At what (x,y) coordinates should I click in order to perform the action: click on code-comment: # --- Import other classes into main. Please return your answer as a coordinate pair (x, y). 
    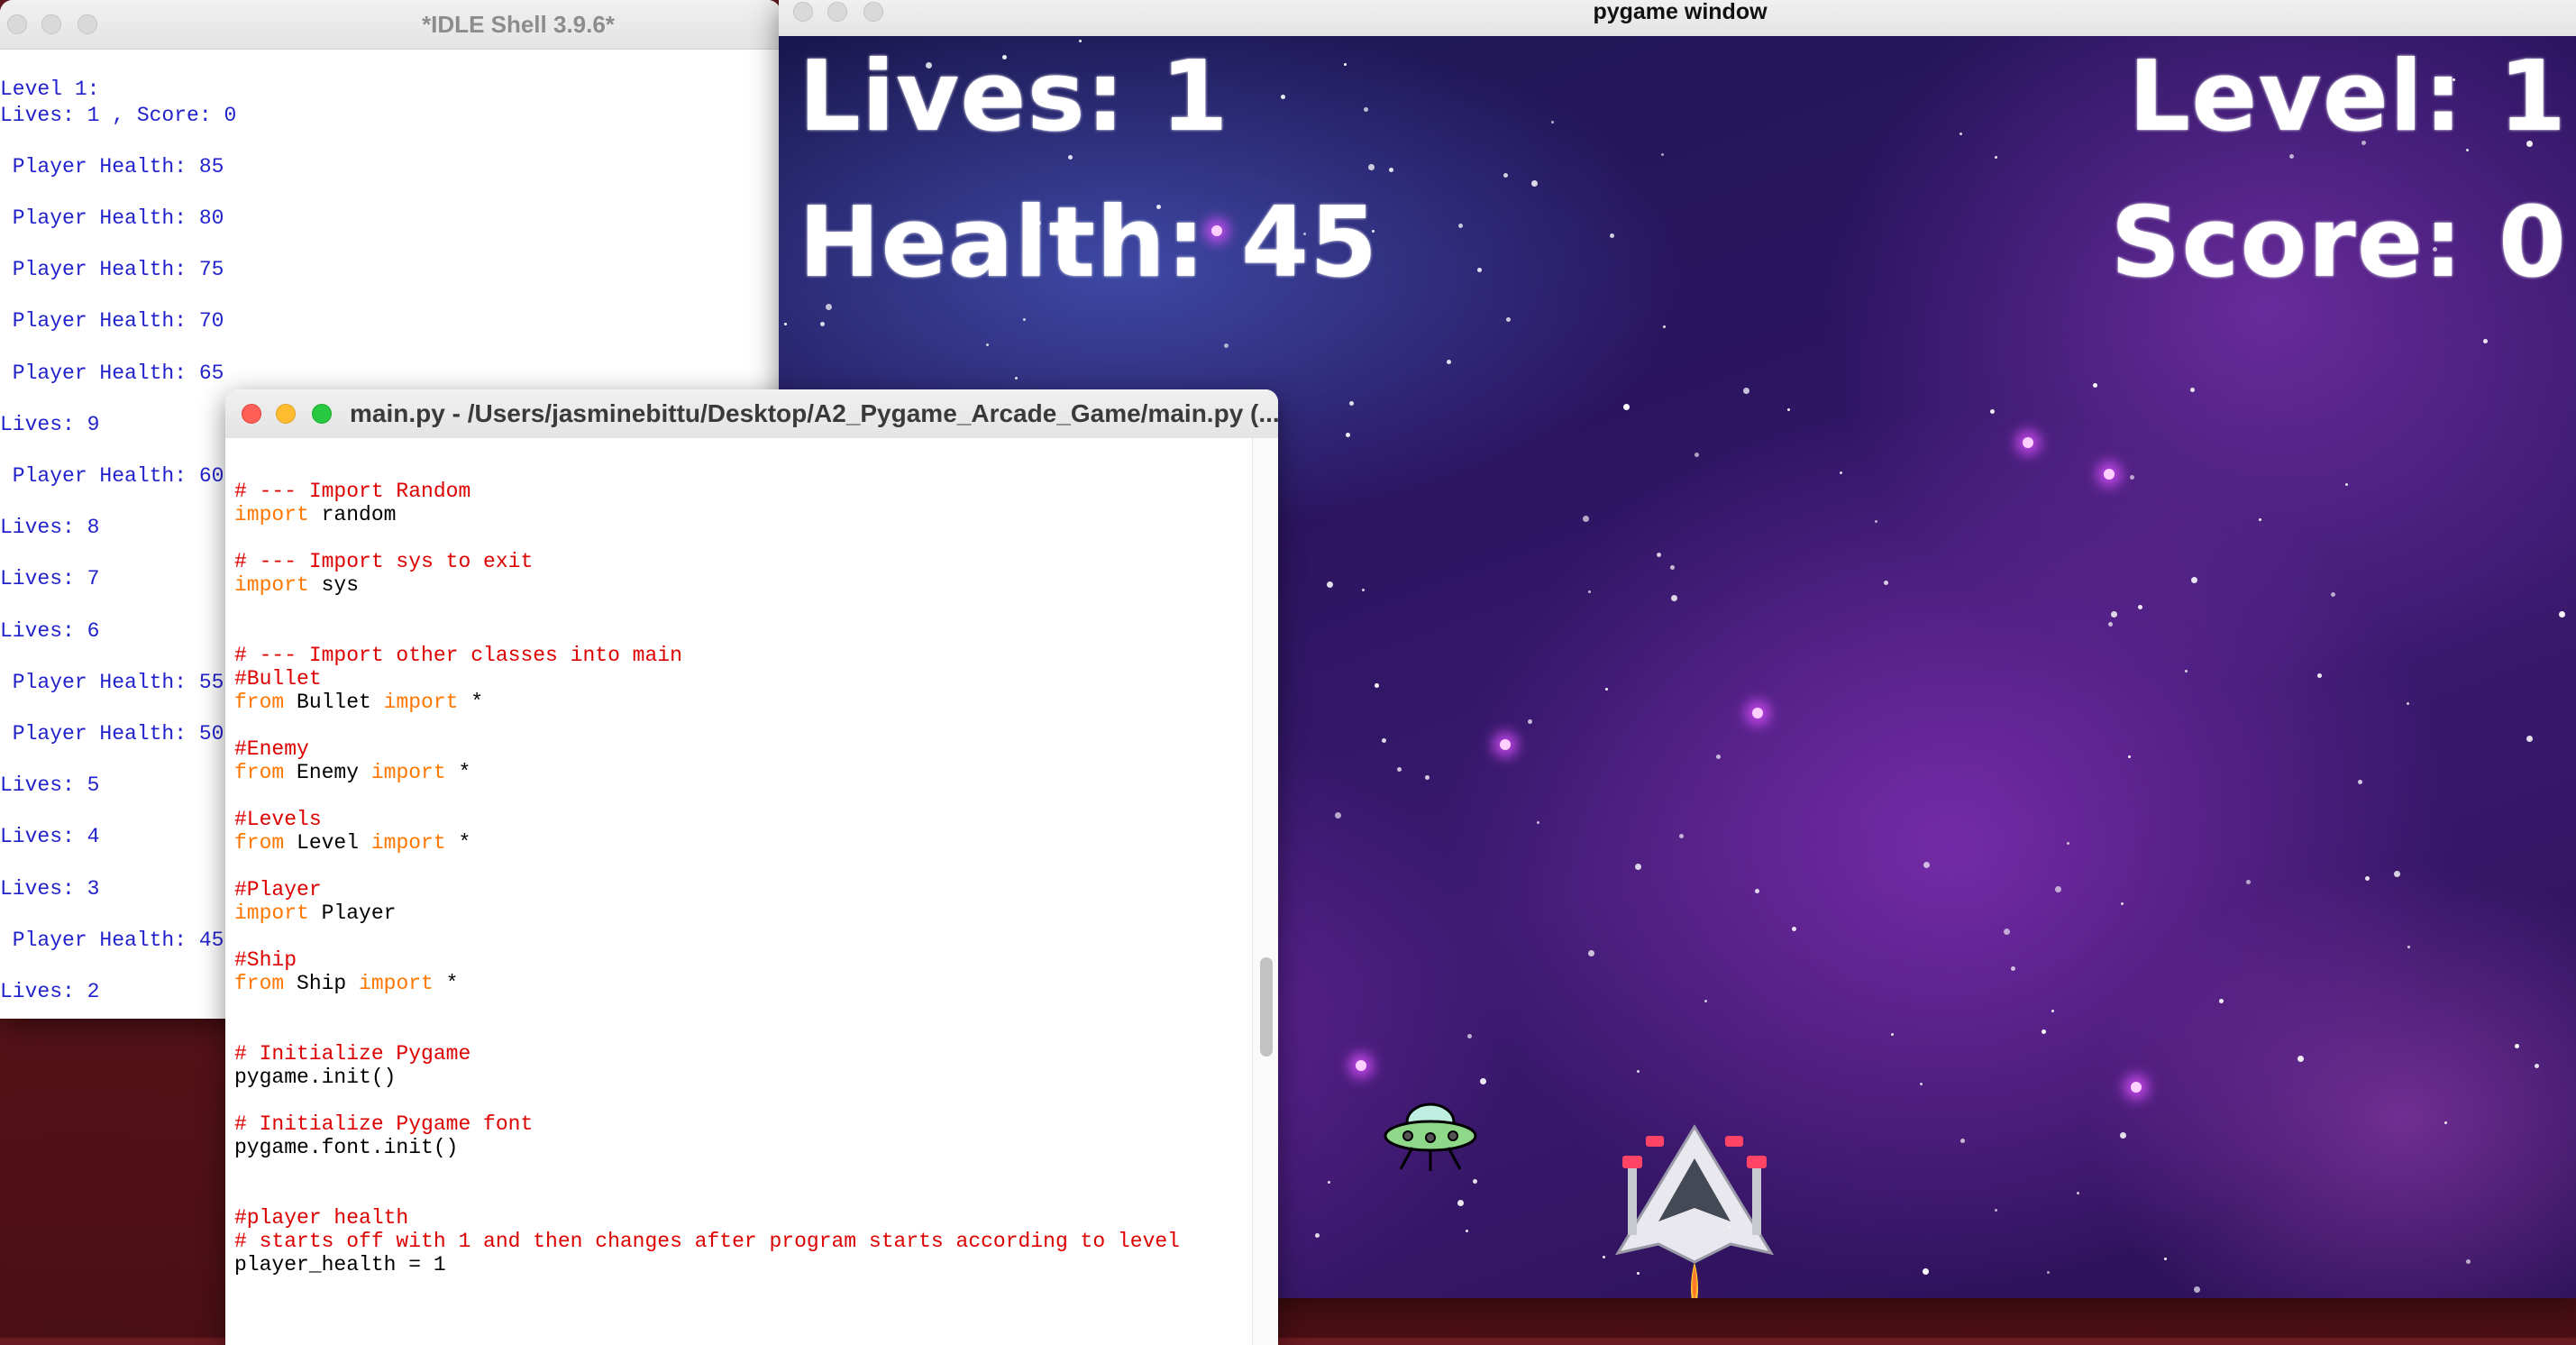
    Looking at the image, I should click on (458, 655).